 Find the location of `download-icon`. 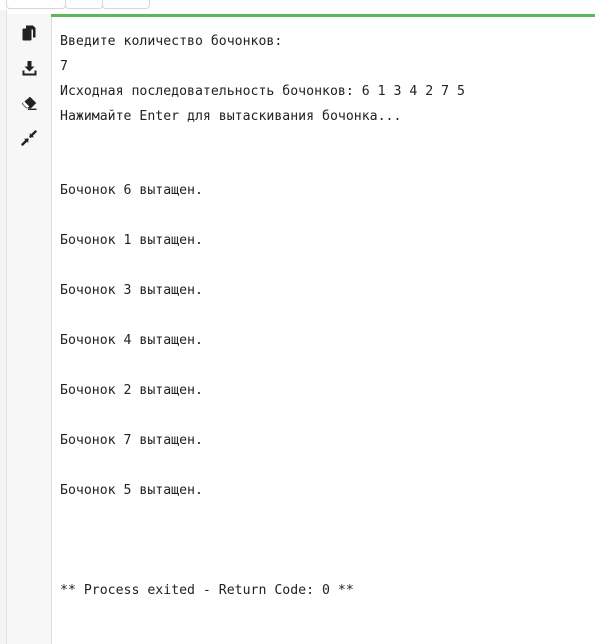

download-icon is located at coordinates (29, 67).